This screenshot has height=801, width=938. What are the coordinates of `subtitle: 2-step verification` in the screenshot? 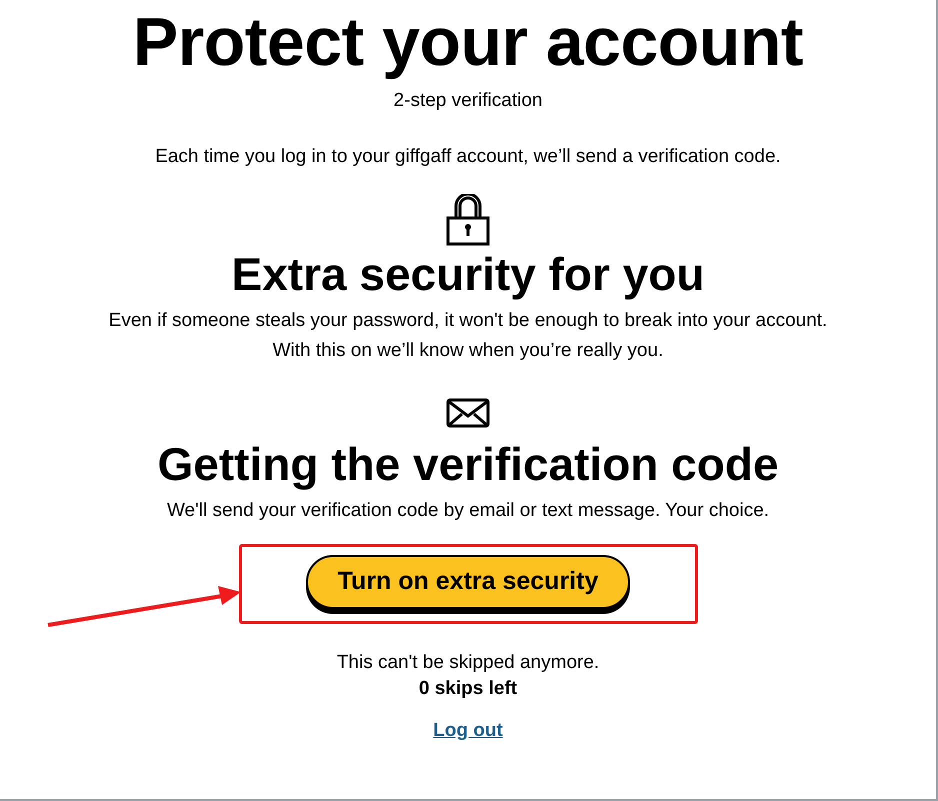 It's located at (468, 101).